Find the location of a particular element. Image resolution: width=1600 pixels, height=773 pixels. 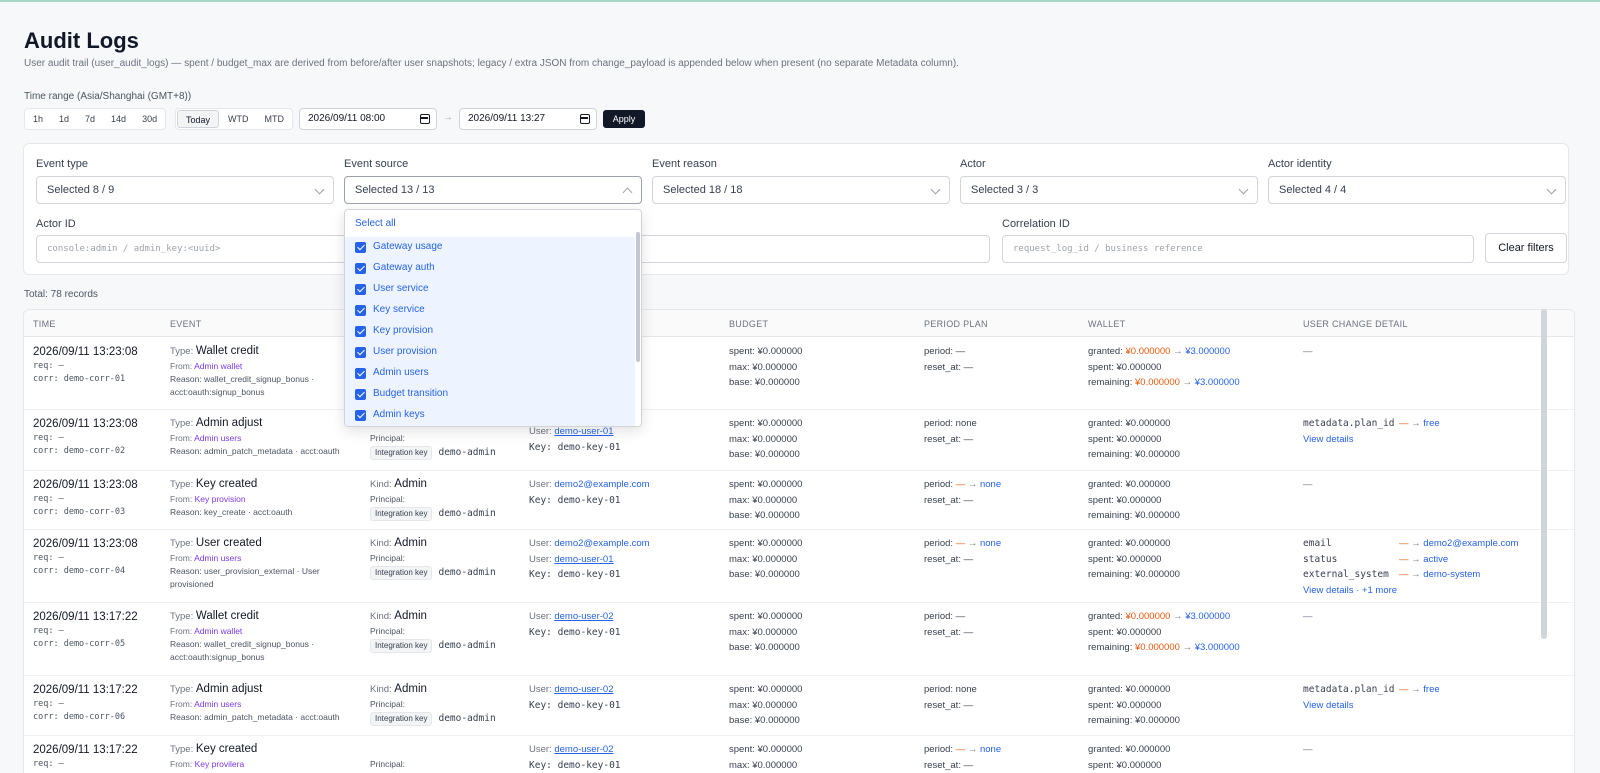

view-details-link: View details · +1 more is located at coordinates (1410, 591).